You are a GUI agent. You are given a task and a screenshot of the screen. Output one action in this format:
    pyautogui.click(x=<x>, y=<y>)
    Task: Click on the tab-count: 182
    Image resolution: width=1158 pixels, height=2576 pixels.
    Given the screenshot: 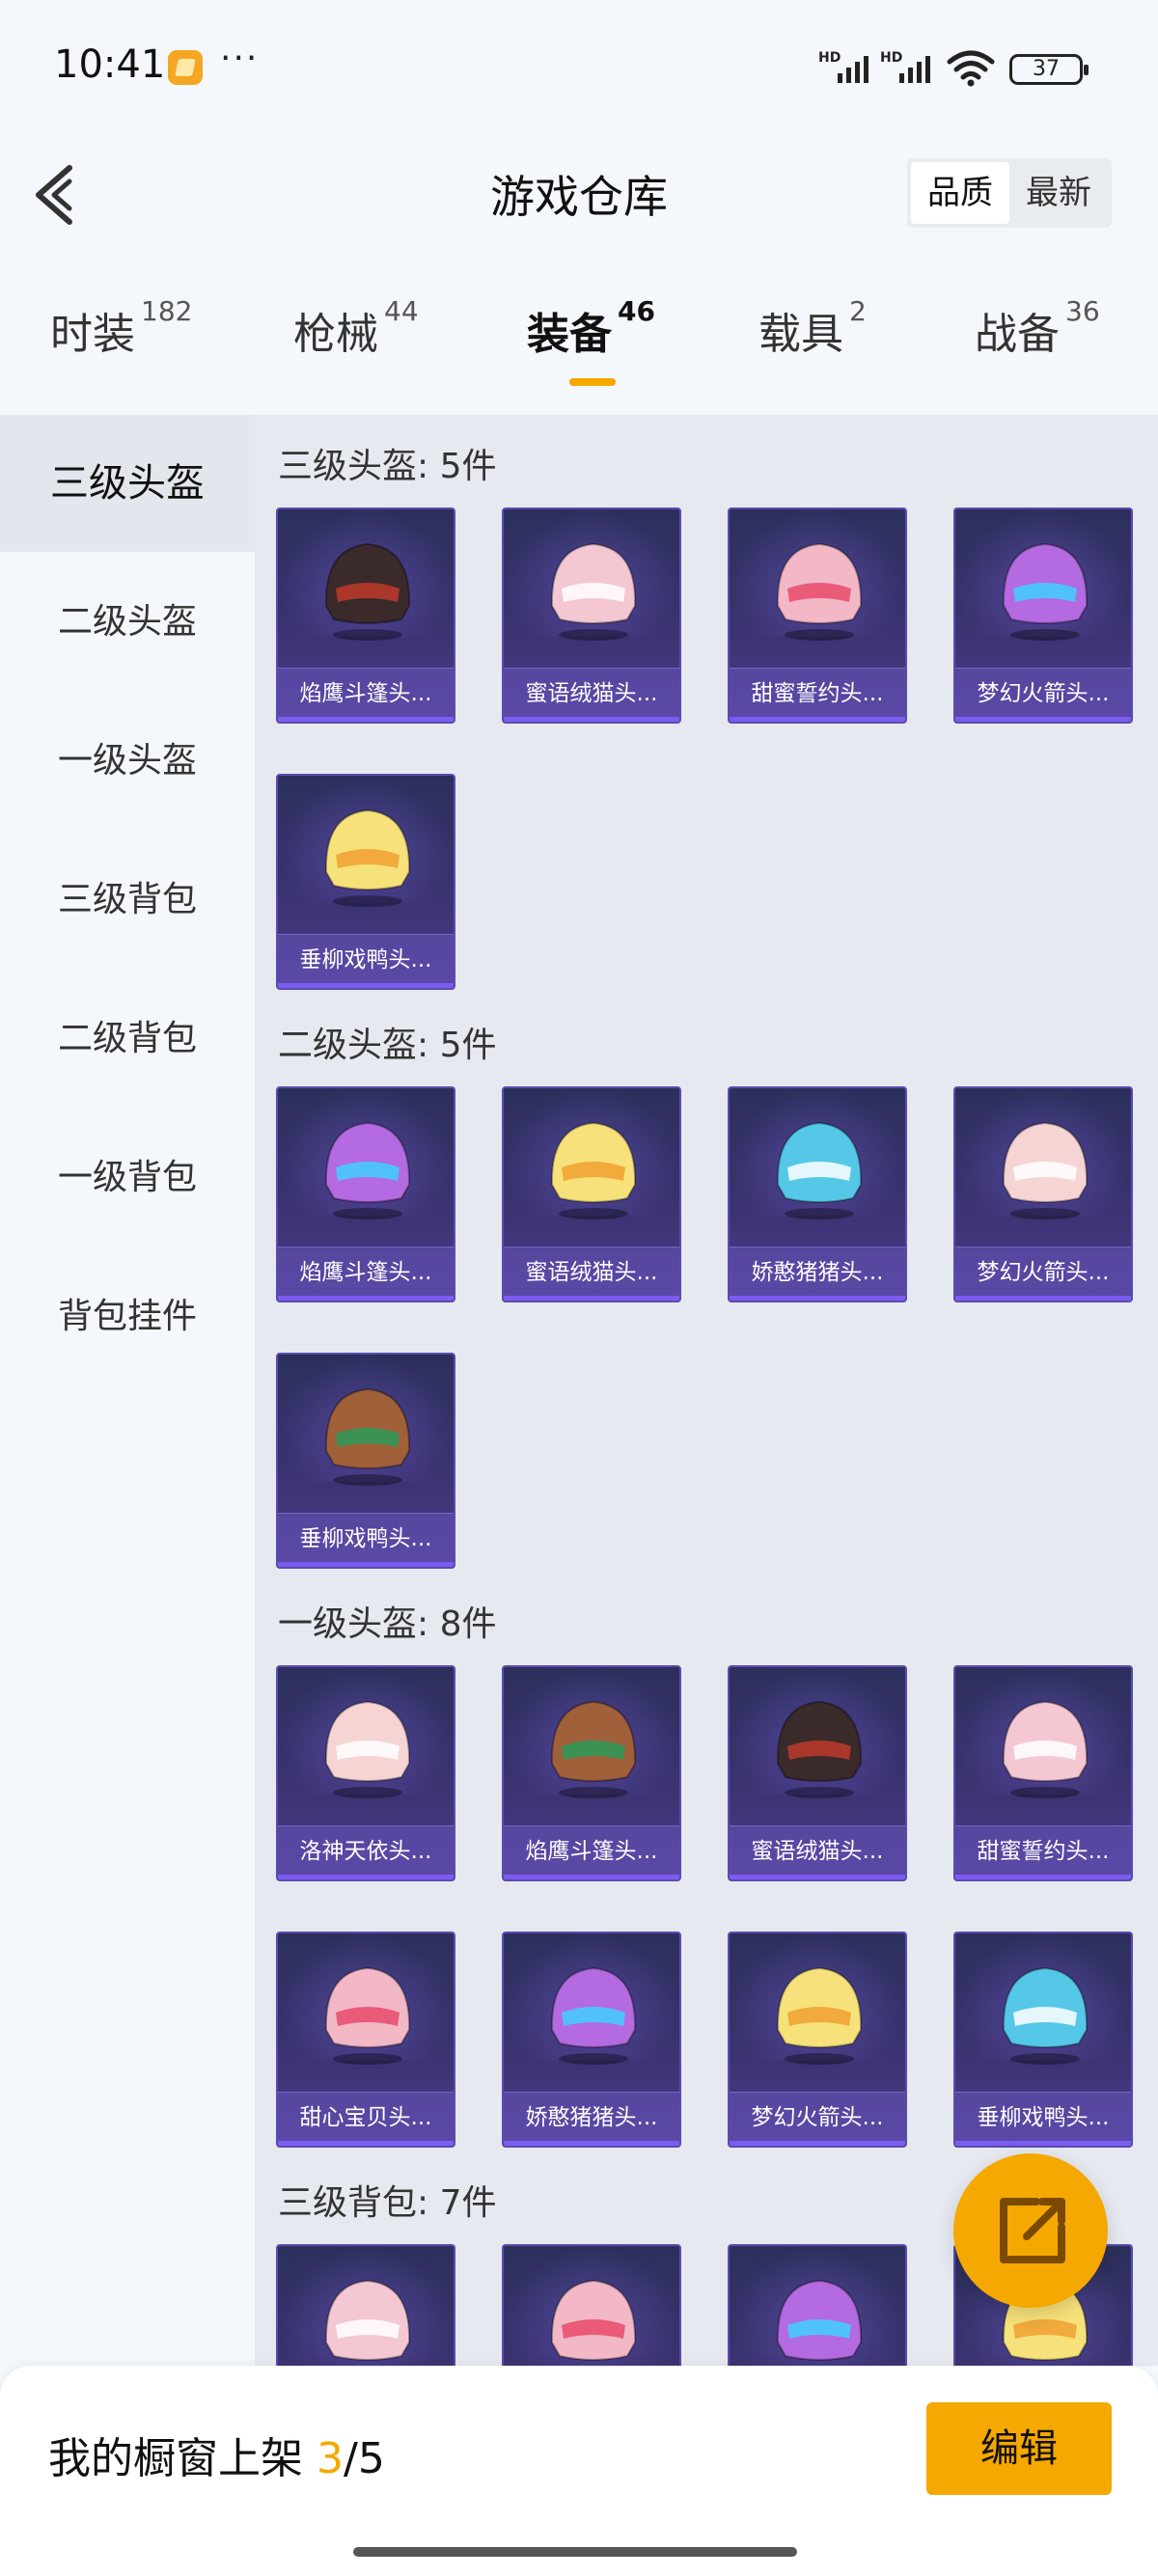 What is the action you would take?
    pyautogui.click(x=167, y=311)
    